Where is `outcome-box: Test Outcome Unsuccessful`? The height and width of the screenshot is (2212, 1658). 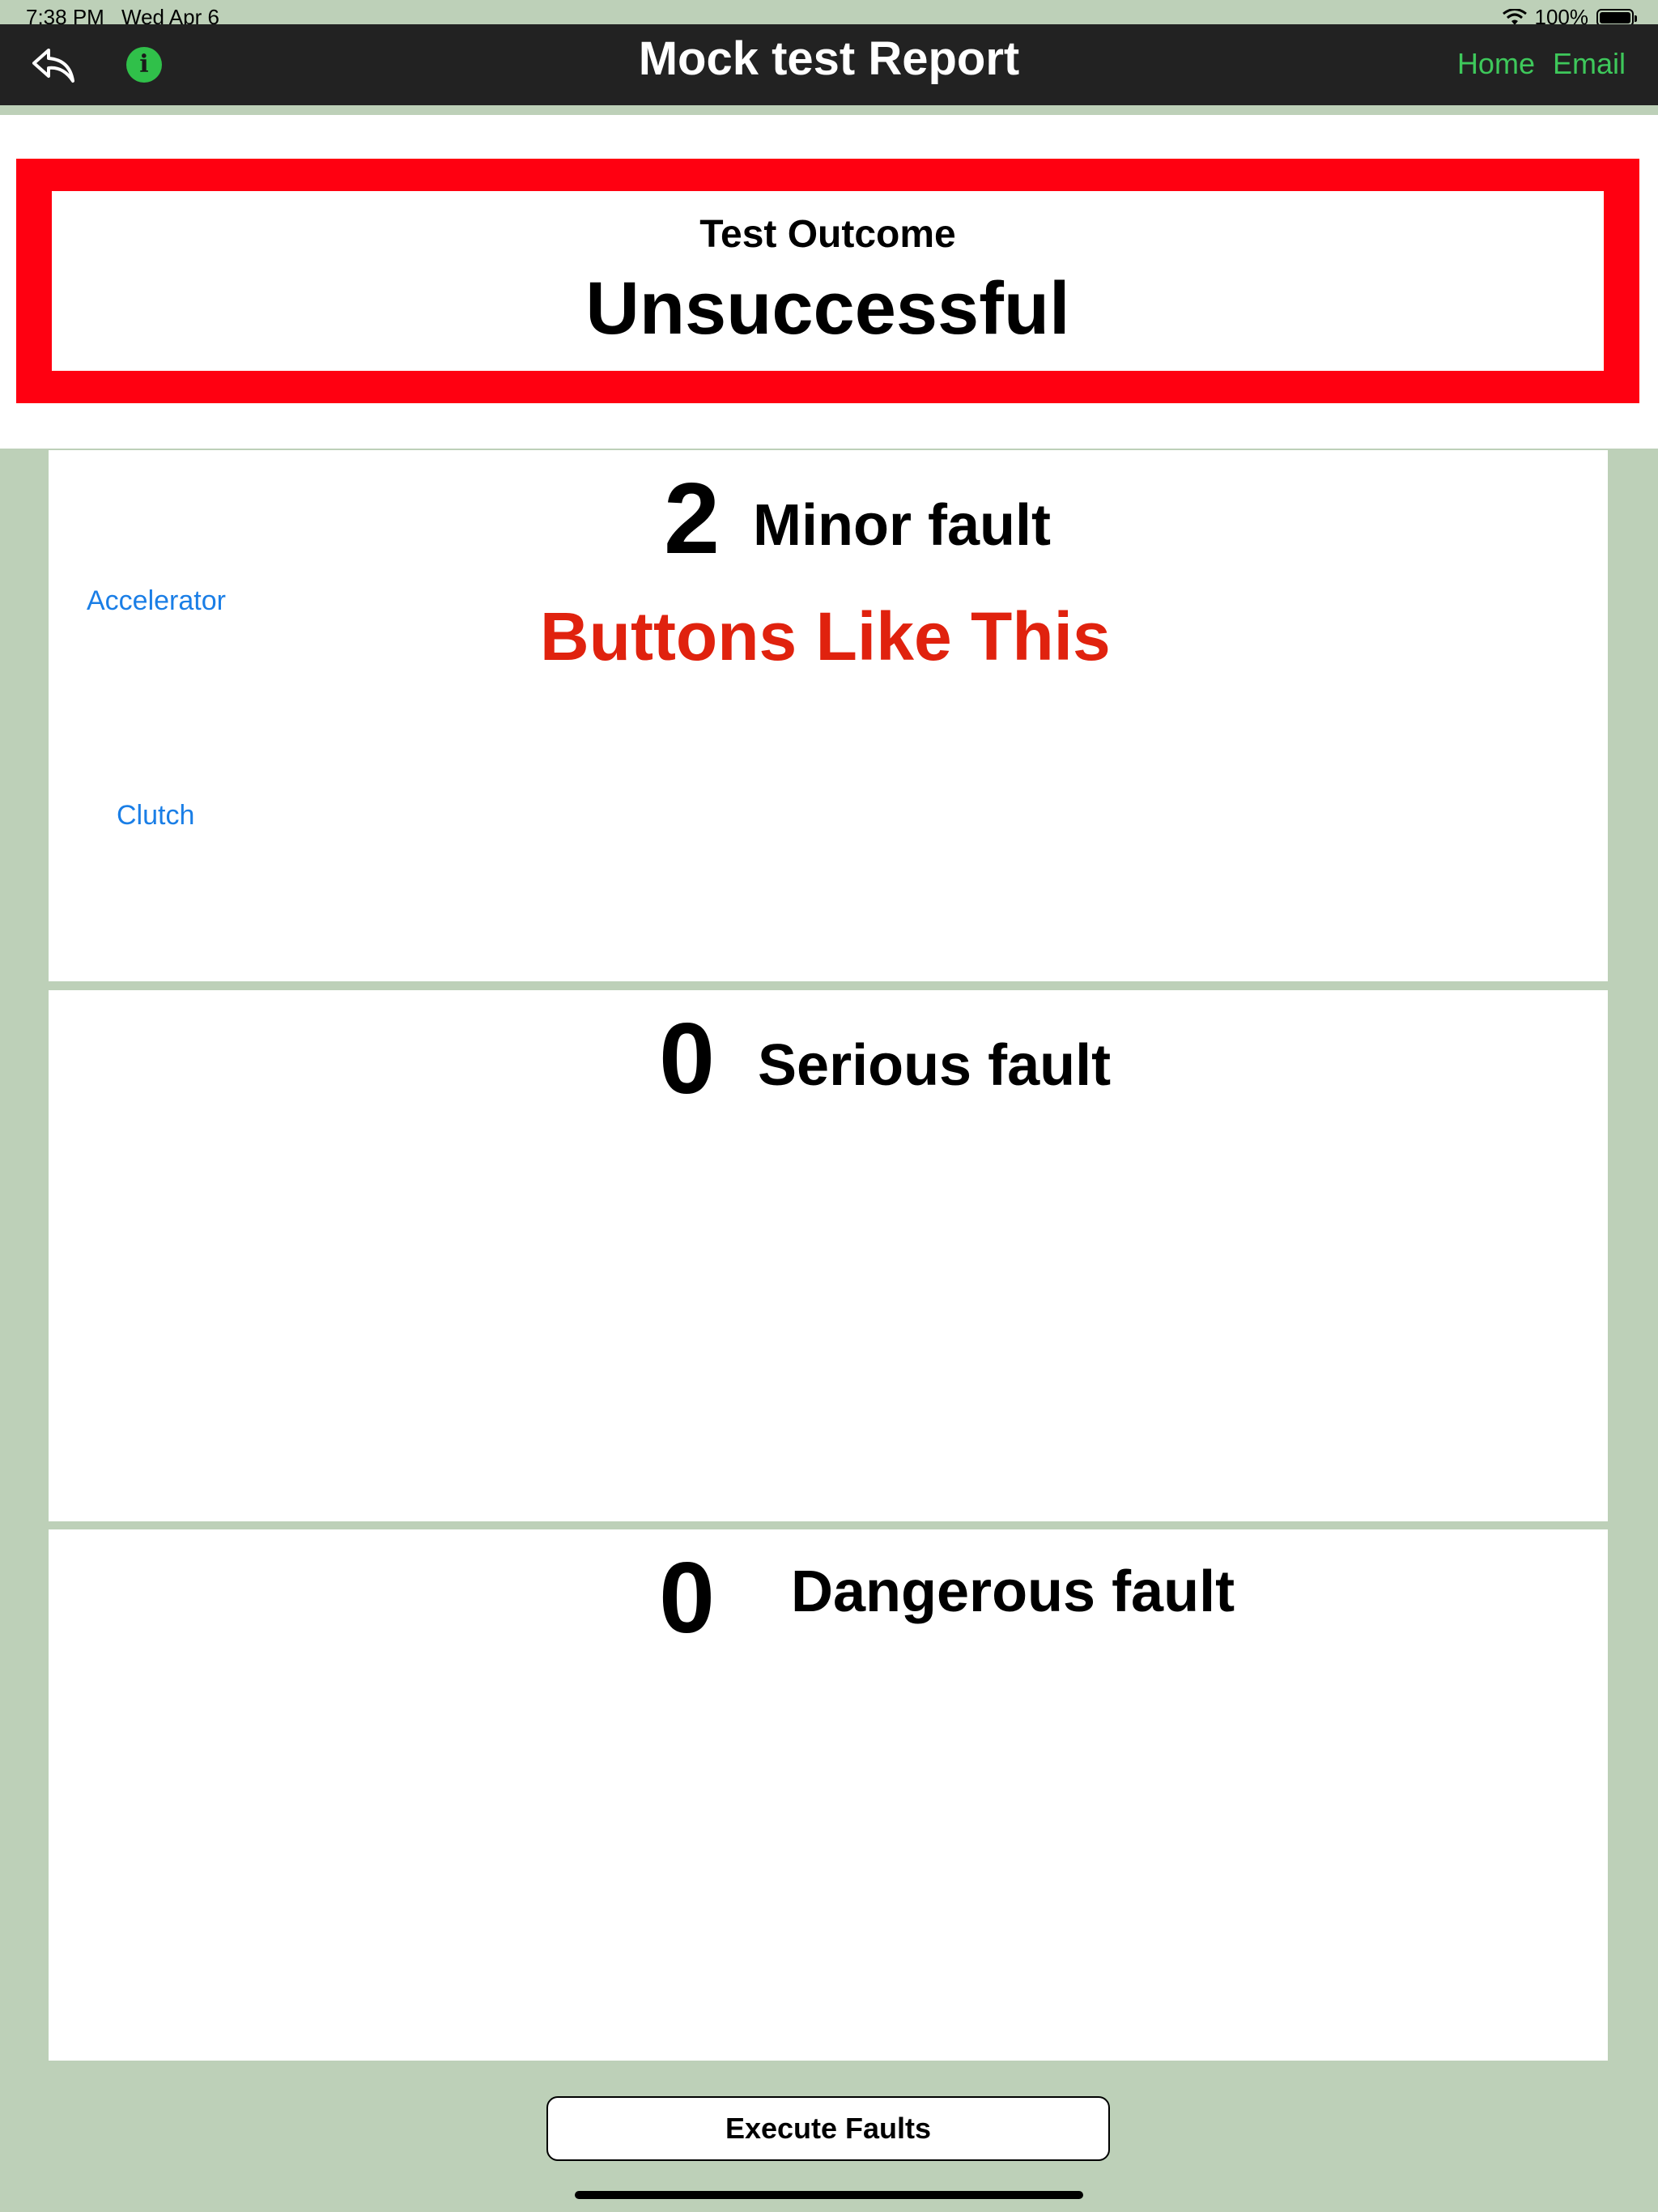 outcome-box: Test Outcome Unsuccessful is located at coordinates (827, 281).